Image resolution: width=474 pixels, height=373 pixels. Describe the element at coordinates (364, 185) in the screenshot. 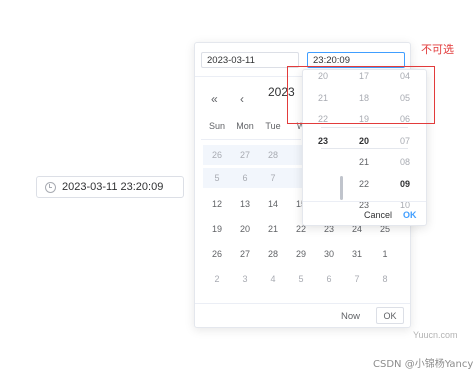

I see `minute-option: 22` at that location.